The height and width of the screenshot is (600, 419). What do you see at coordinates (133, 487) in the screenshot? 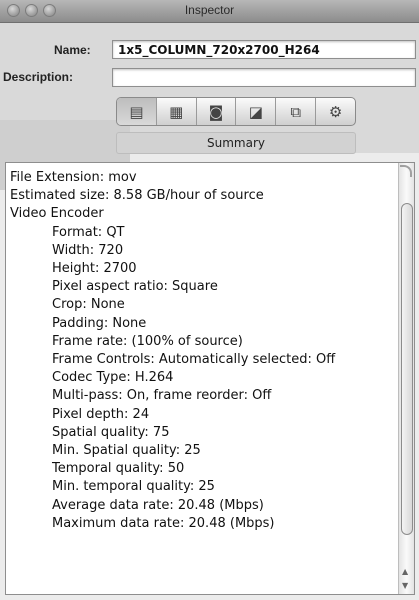
I see `summary-line: Min. temporal quality: 25` at bounding box center [133, 487].